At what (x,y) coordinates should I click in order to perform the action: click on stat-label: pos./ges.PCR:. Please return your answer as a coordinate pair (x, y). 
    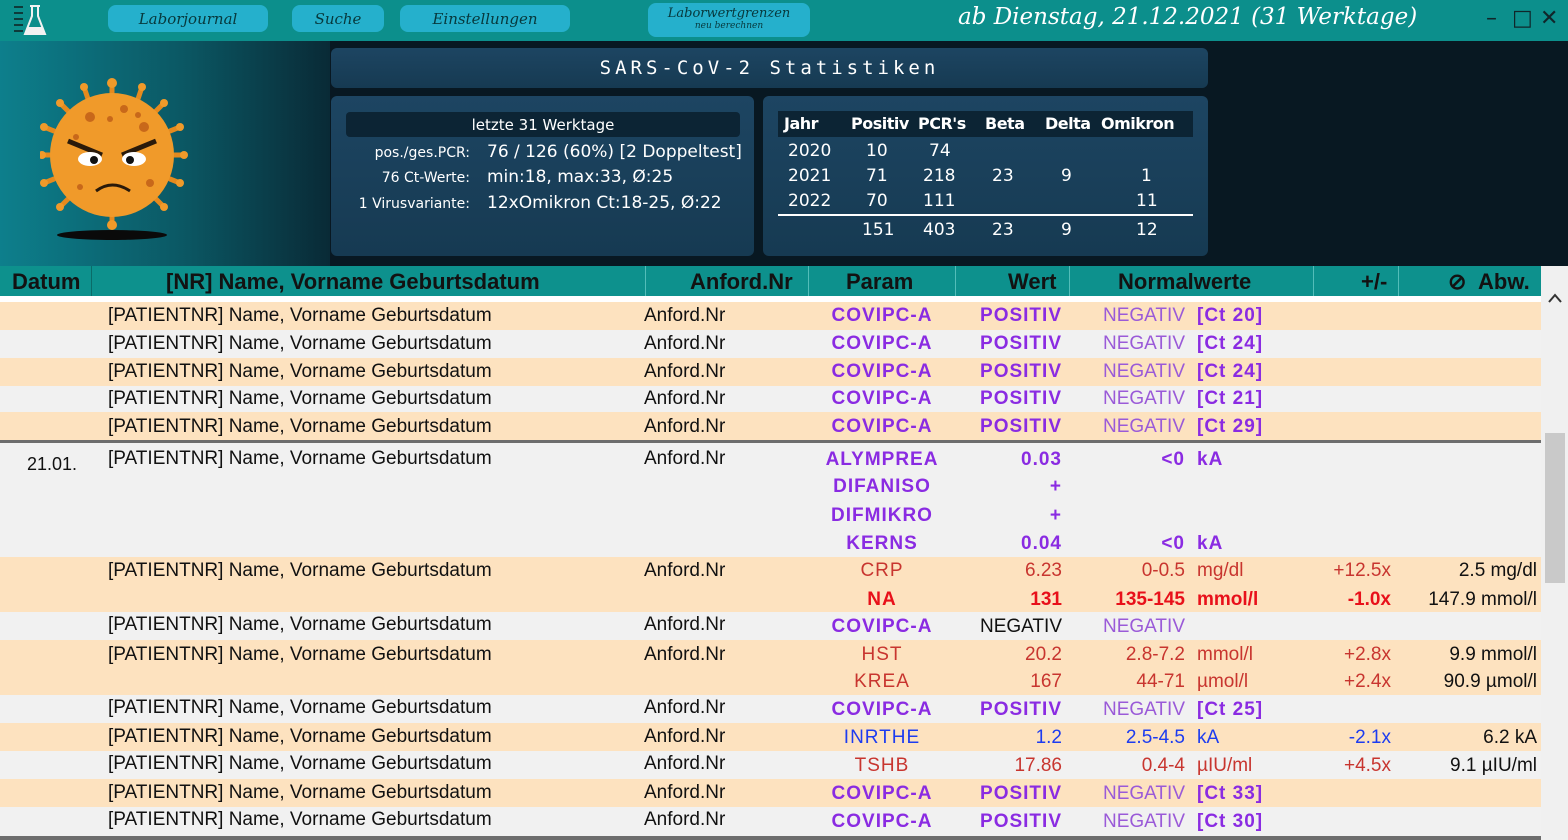
    Looking at the image, I should click on (422, 153).